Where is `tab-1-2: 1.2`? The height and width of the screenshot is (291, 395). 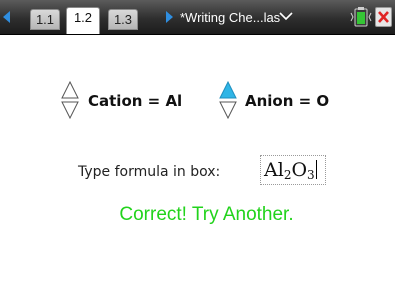
tab-1-2: 1.2 is located at coordinates (83, 20).